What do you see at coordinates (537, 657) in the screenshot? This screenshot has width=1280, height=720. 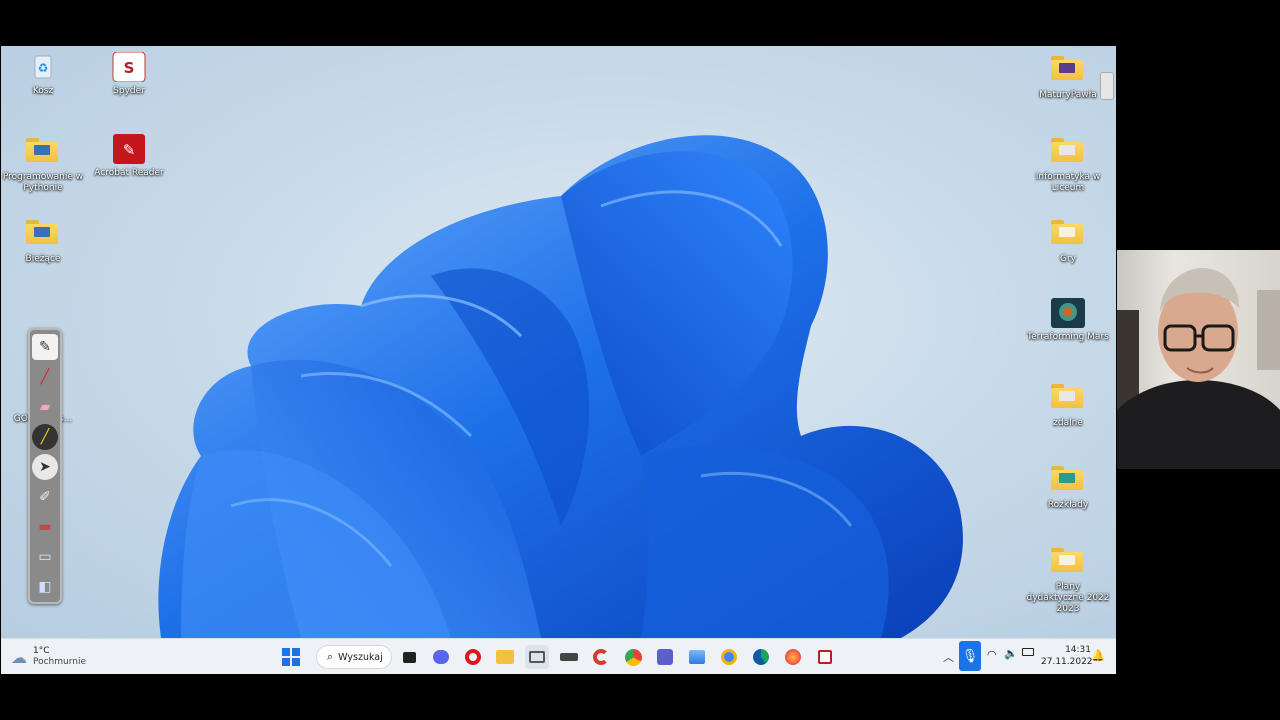 I see `whiteboard-icon` at bounding box center [537, 657].